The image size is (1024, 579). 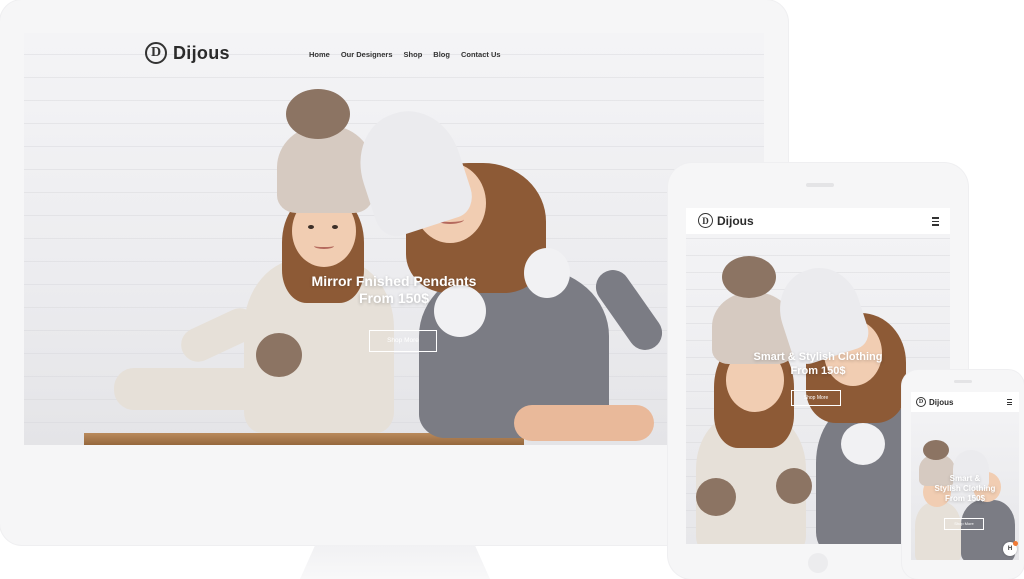 I want to click on tablet-site-logo: D Dijous, so click(x=726, y=220).